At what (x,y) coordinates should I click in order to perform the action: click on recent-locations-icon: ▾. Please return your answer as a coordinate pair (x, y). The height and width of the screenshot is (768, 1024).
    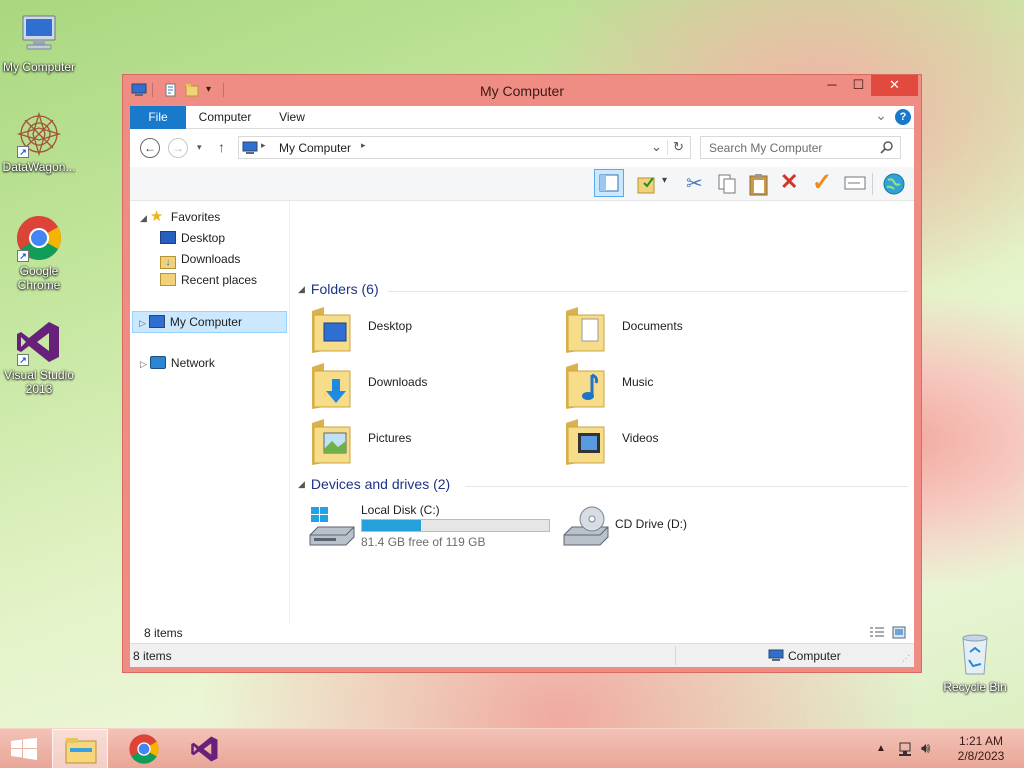
    Looking at the image, I should click on (199, 147).